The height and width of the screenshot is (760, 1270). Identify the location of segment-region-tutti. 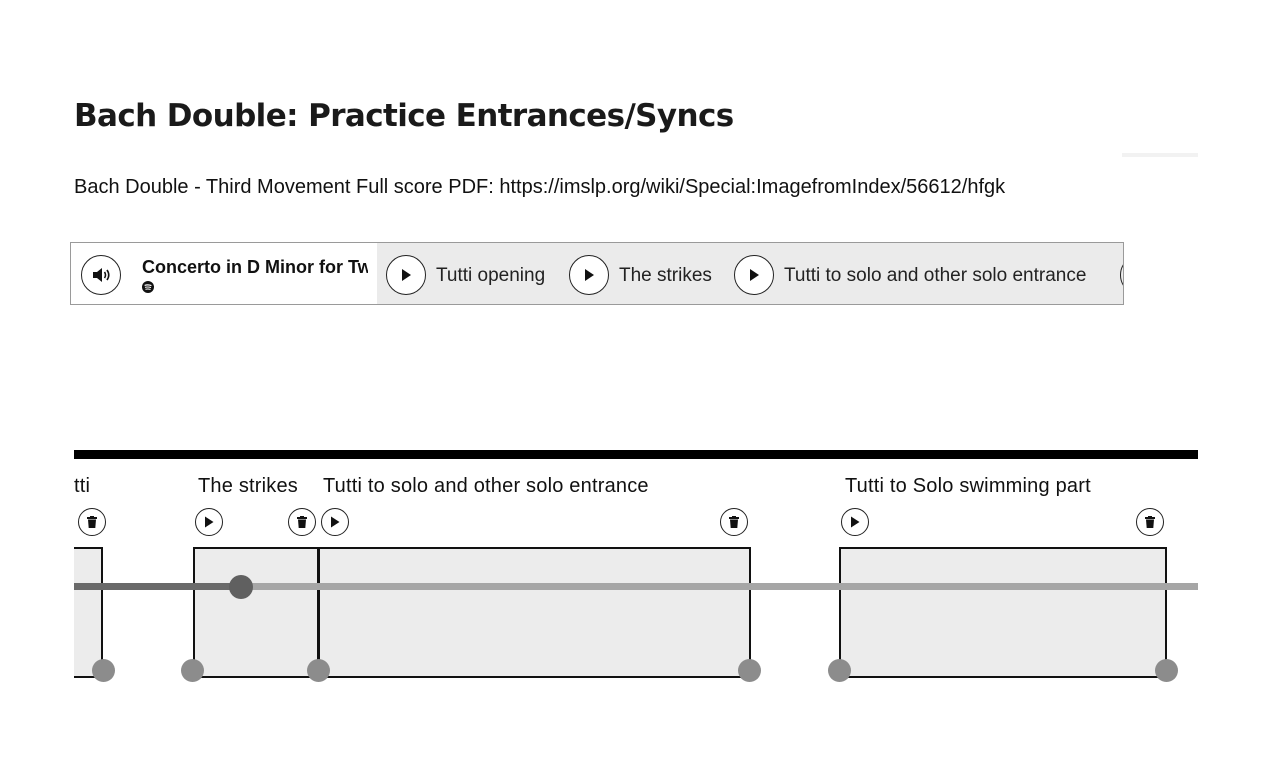
(88, 612).